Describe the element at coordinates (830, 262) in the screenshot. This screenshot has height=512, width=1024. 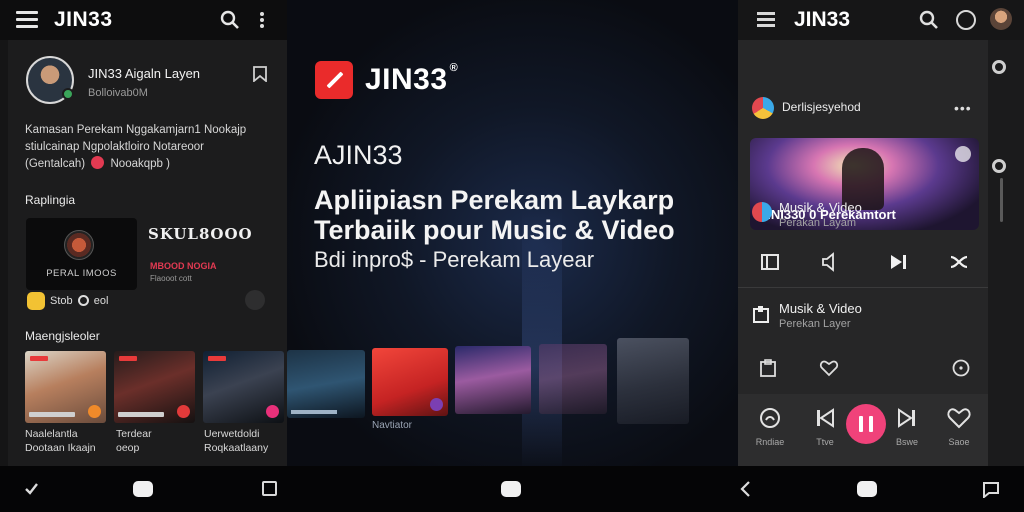
I see `volume-icon` at that location.